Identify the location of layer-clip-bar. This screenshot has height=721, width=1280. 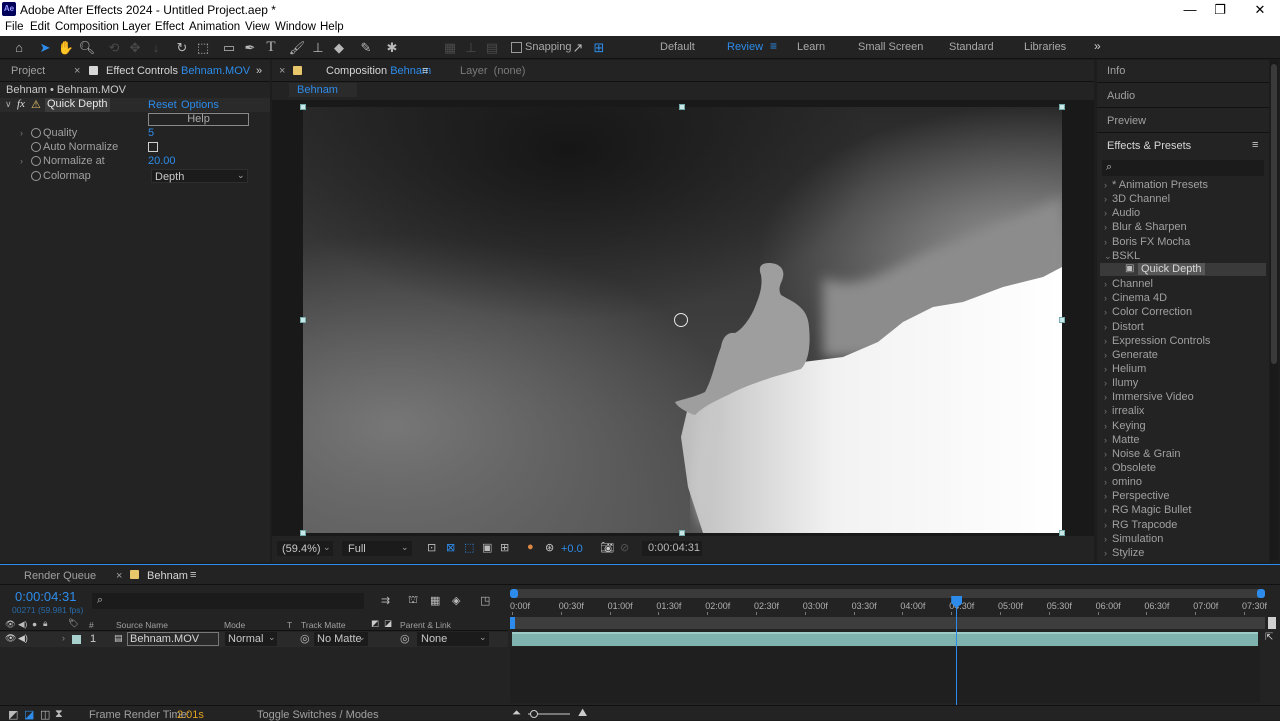
(885, 639).